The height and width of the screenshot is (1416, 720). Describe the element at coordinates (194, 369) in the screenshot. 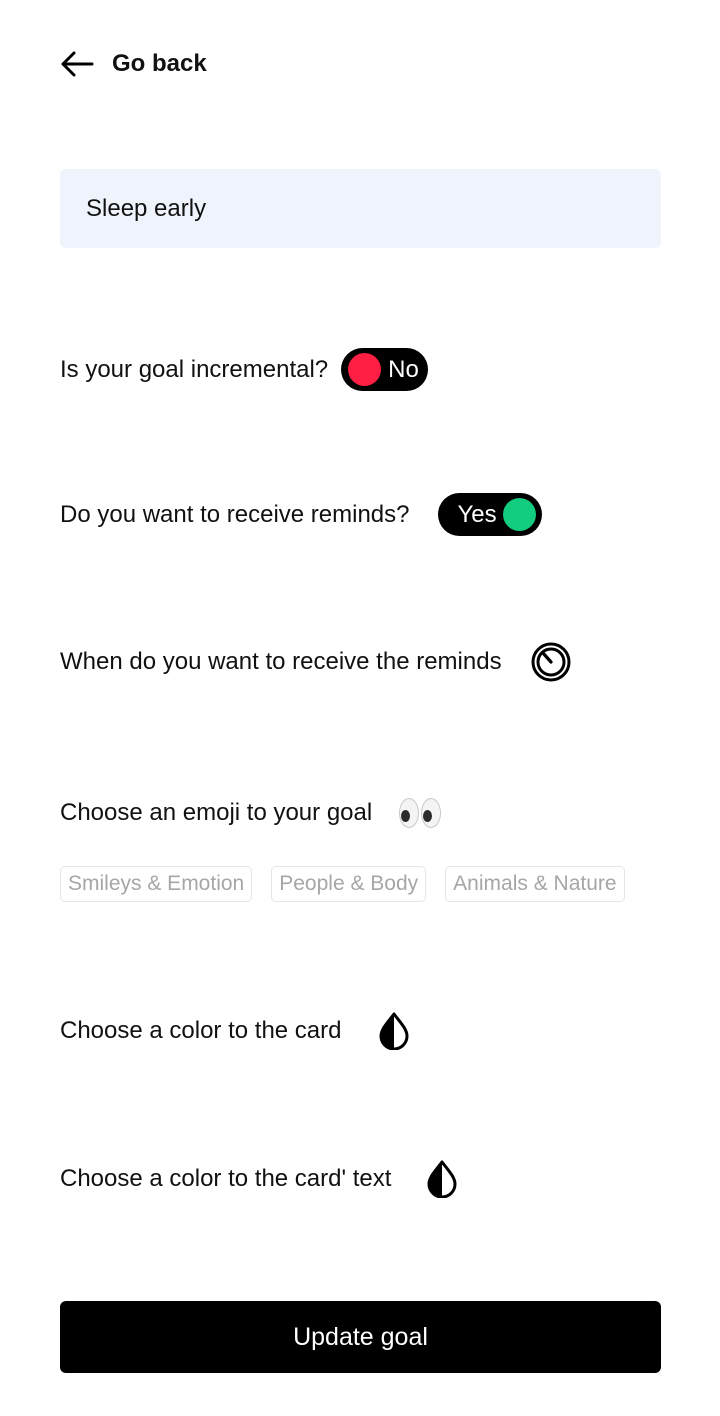

I see `incremental-label: Is your goal incremental?` at that location.